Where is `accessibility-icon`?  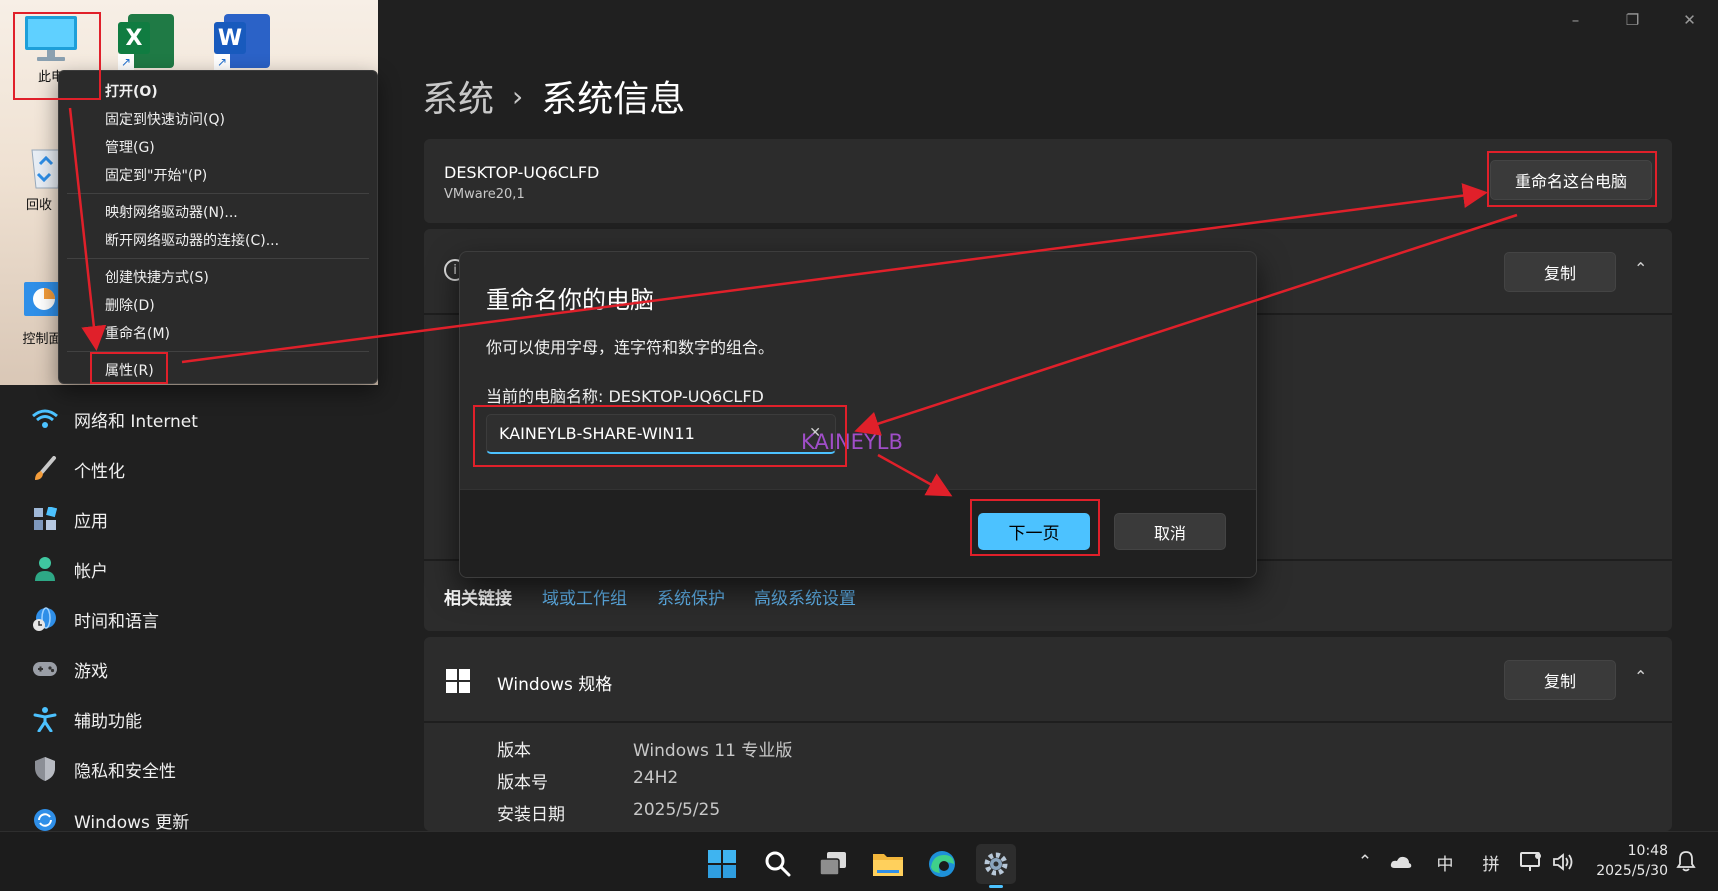
accessibility-icon is located at coordinates (45, 719).